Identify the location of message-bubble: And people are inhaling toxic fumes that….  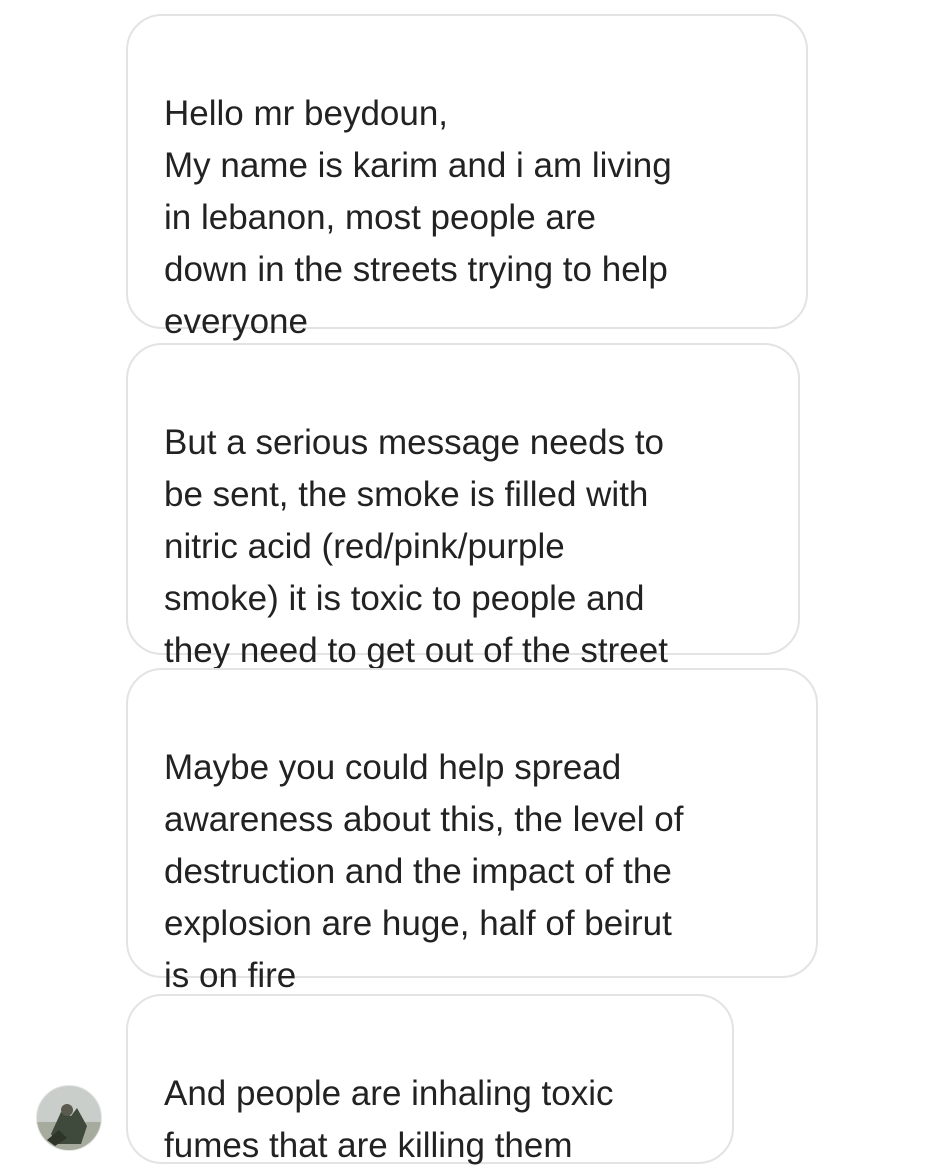
(430, 1079).